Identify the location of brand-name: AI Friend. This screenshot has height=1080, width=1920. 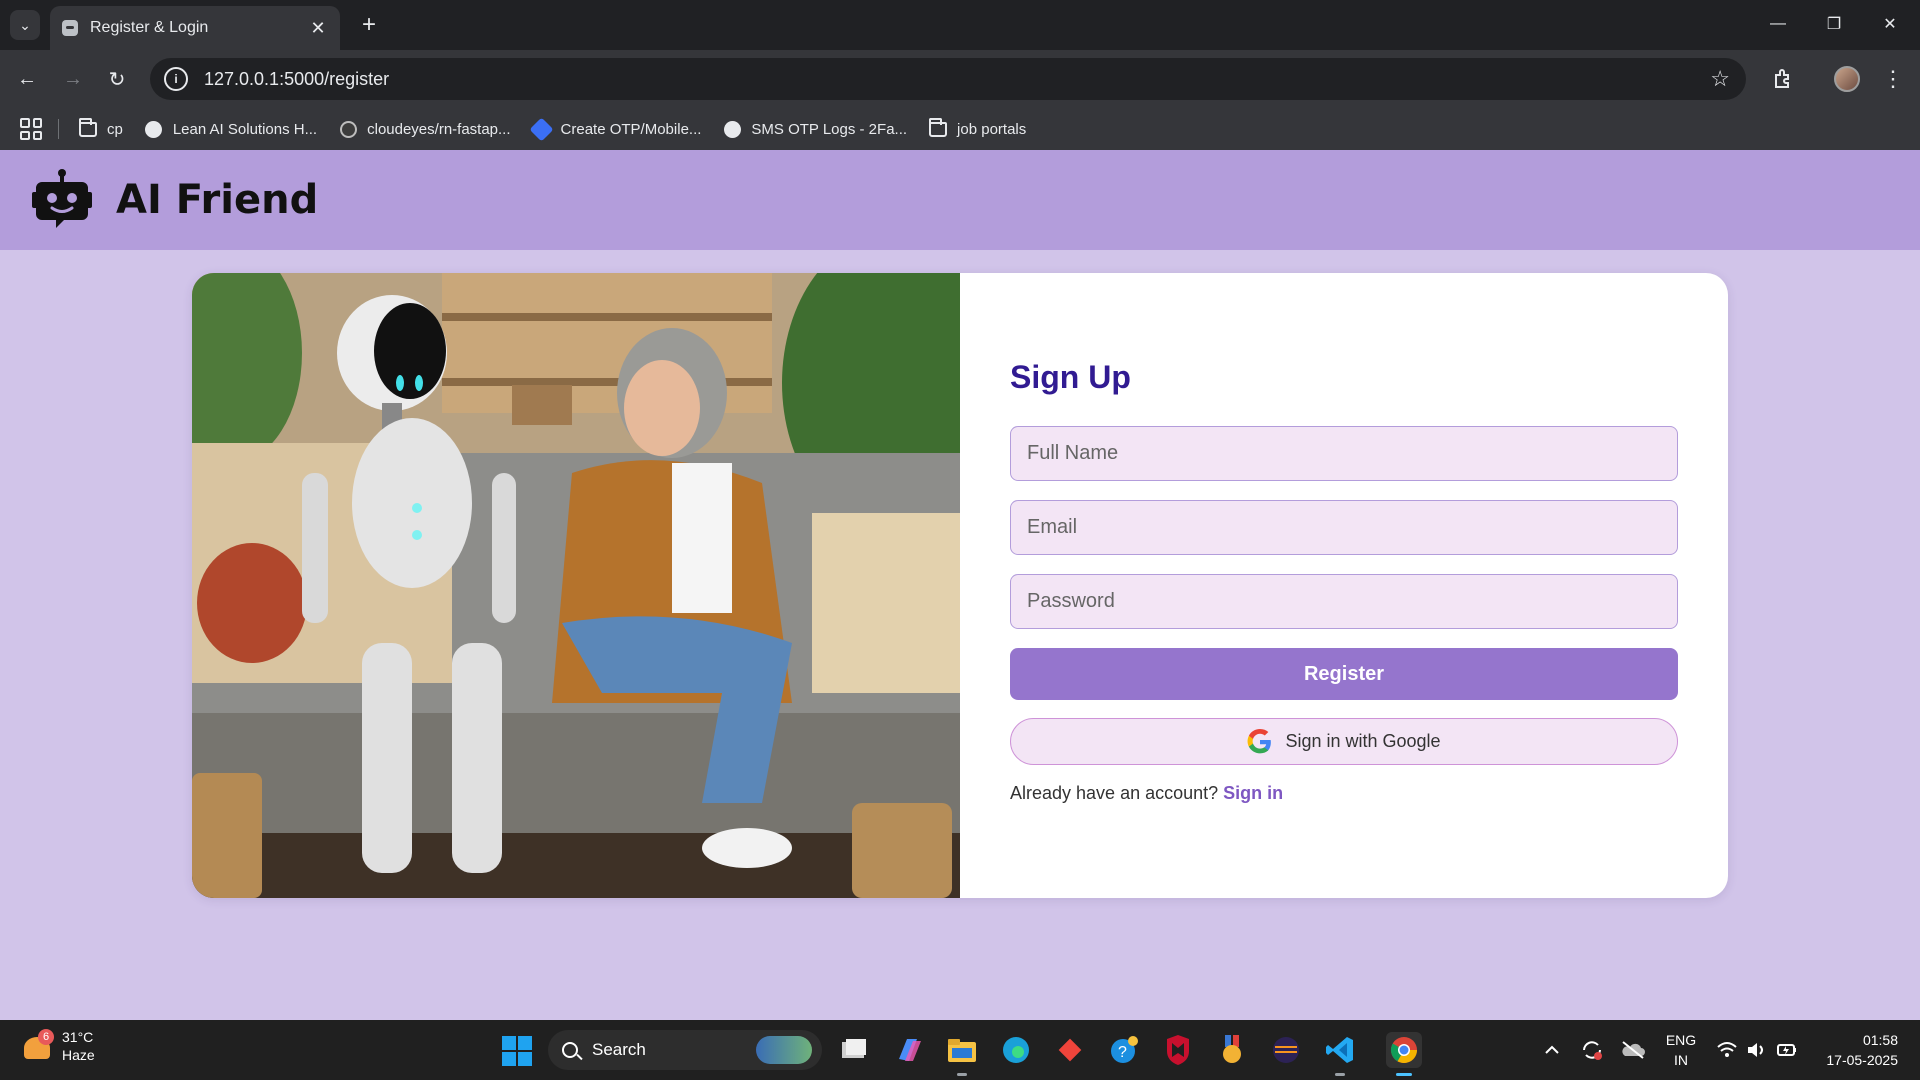
(217, 200).